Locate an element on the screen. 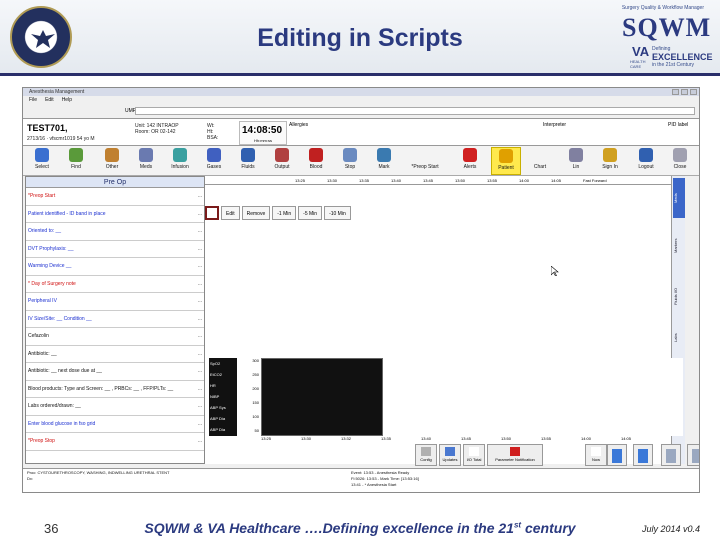 This screenshot has height=540, width=720. toolbar-fluids-button: Fluids is located at coordinates (248, 161).